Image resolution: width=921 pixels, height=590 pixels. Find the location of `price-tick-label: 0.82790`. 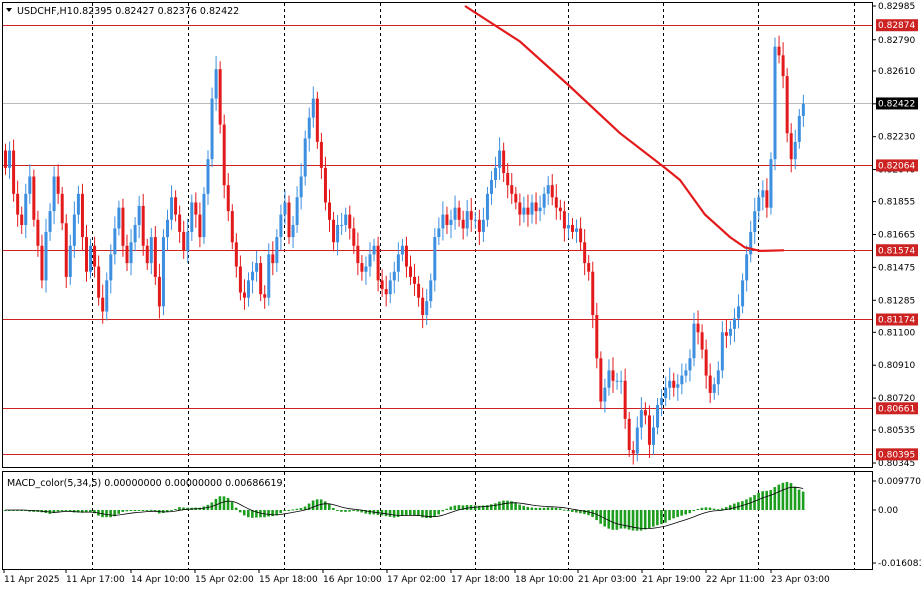

price-tick-label: 0.82790 is located at coordinates (896, 41).